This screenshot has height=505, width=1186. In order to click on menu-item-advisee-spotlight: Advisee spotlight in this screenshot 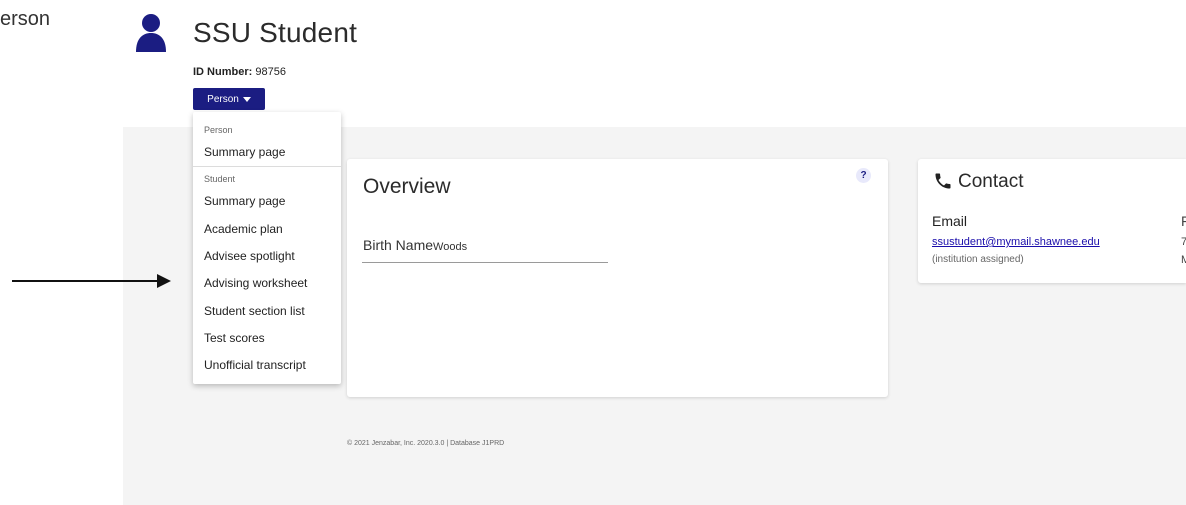, I will do `click(249, 256)`.